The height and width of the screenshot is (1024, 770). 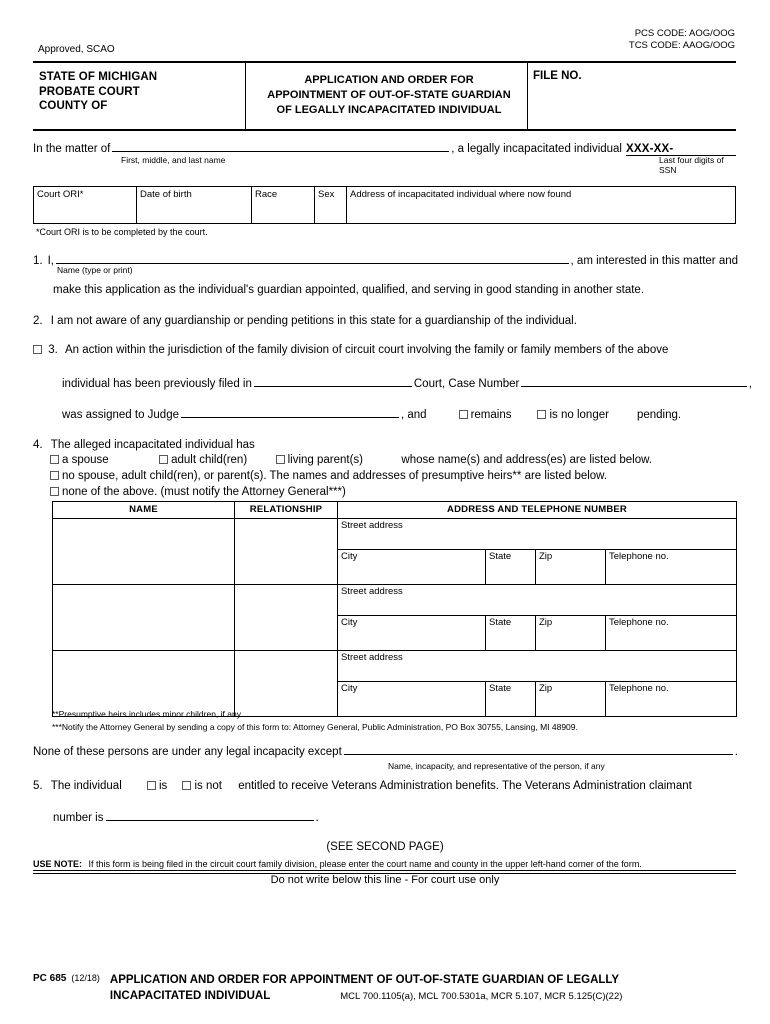 What do you see at coordinates (98, 77) in the screenshot?
I see `state-label: STATE OF MICHIGAN` at bounding box center [98, 77].